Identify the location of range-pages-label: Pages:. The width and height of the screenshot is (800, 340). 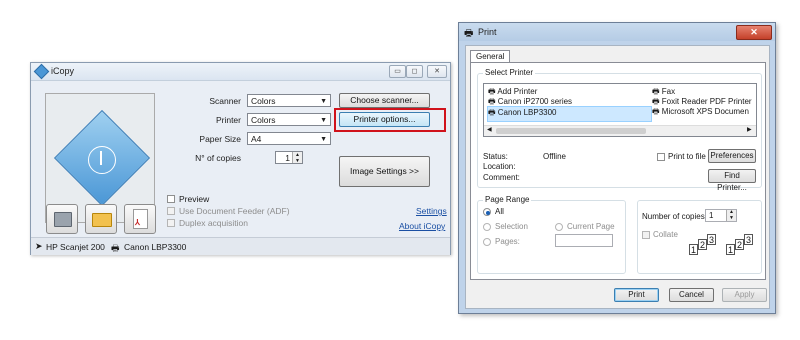
(507, 241).